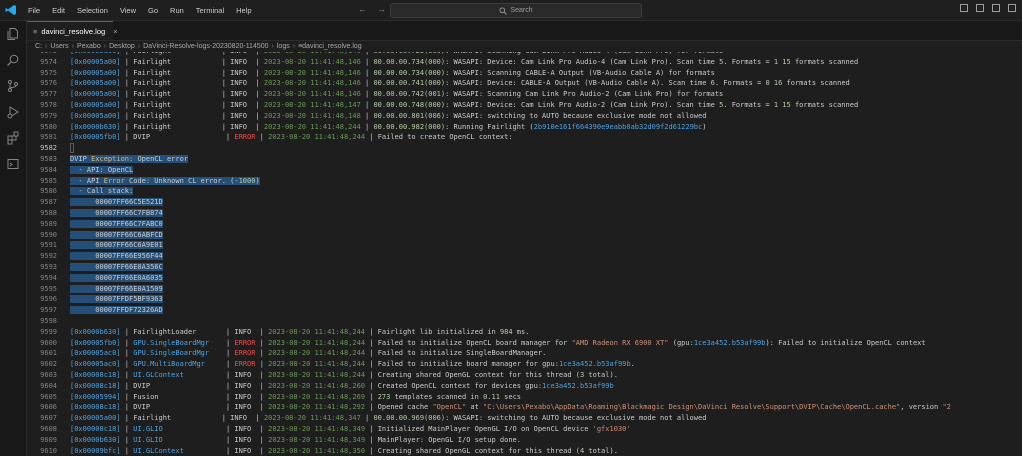  Describe the element at coordinates (13, 138) in the screenshot. I see `extensions-icon` at that location.